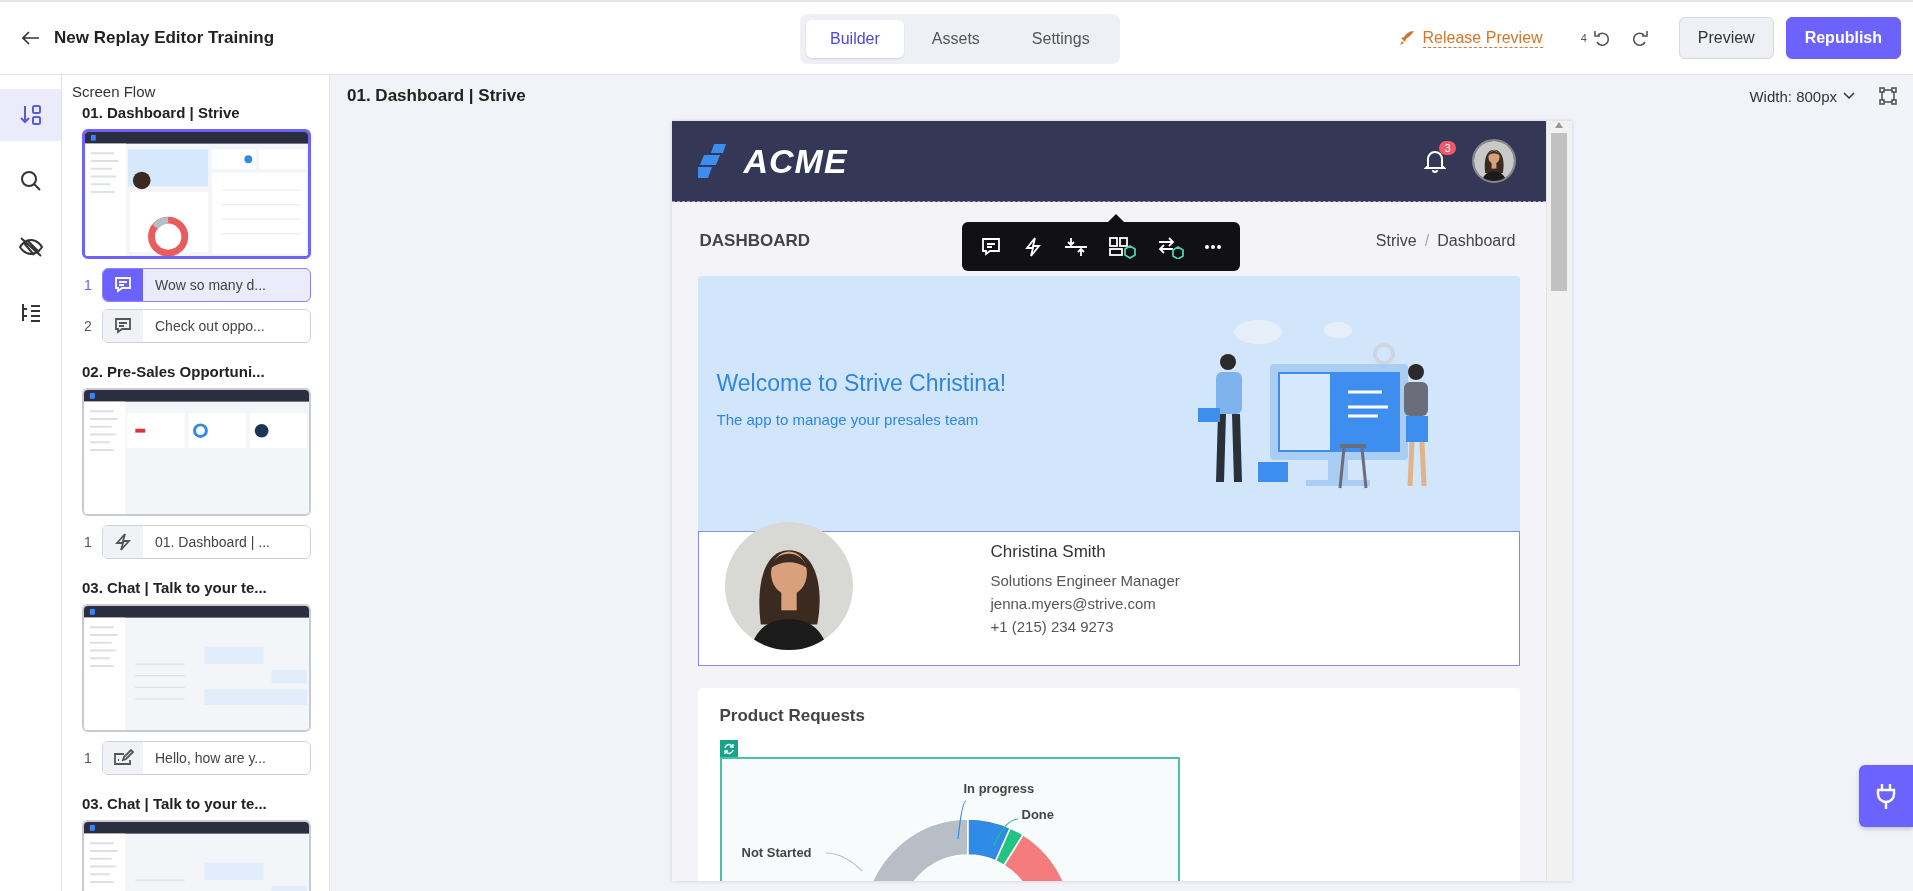  What do you see at coordinates (1073, 603) in the screenshot?
I see `profile-email: jenna.myers@strive.com` at bounding box center [1073, 603].